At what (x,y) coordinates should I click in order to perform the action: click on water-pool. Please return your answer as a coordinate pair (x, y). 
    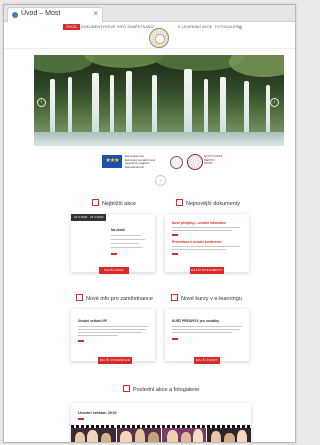
    Looking at the image, I should click on (159, 139).